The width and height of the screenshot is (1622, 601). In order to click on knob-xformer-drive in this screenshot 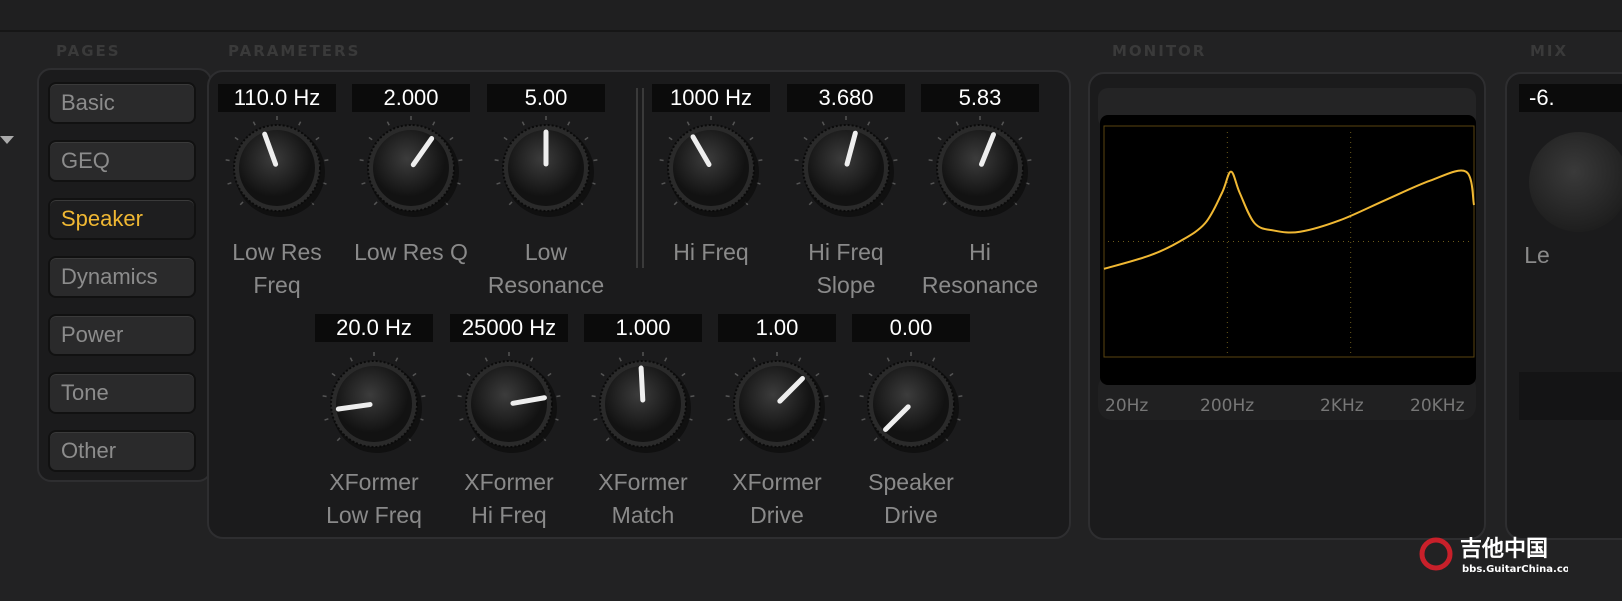, I will do `click(777, 404)`.